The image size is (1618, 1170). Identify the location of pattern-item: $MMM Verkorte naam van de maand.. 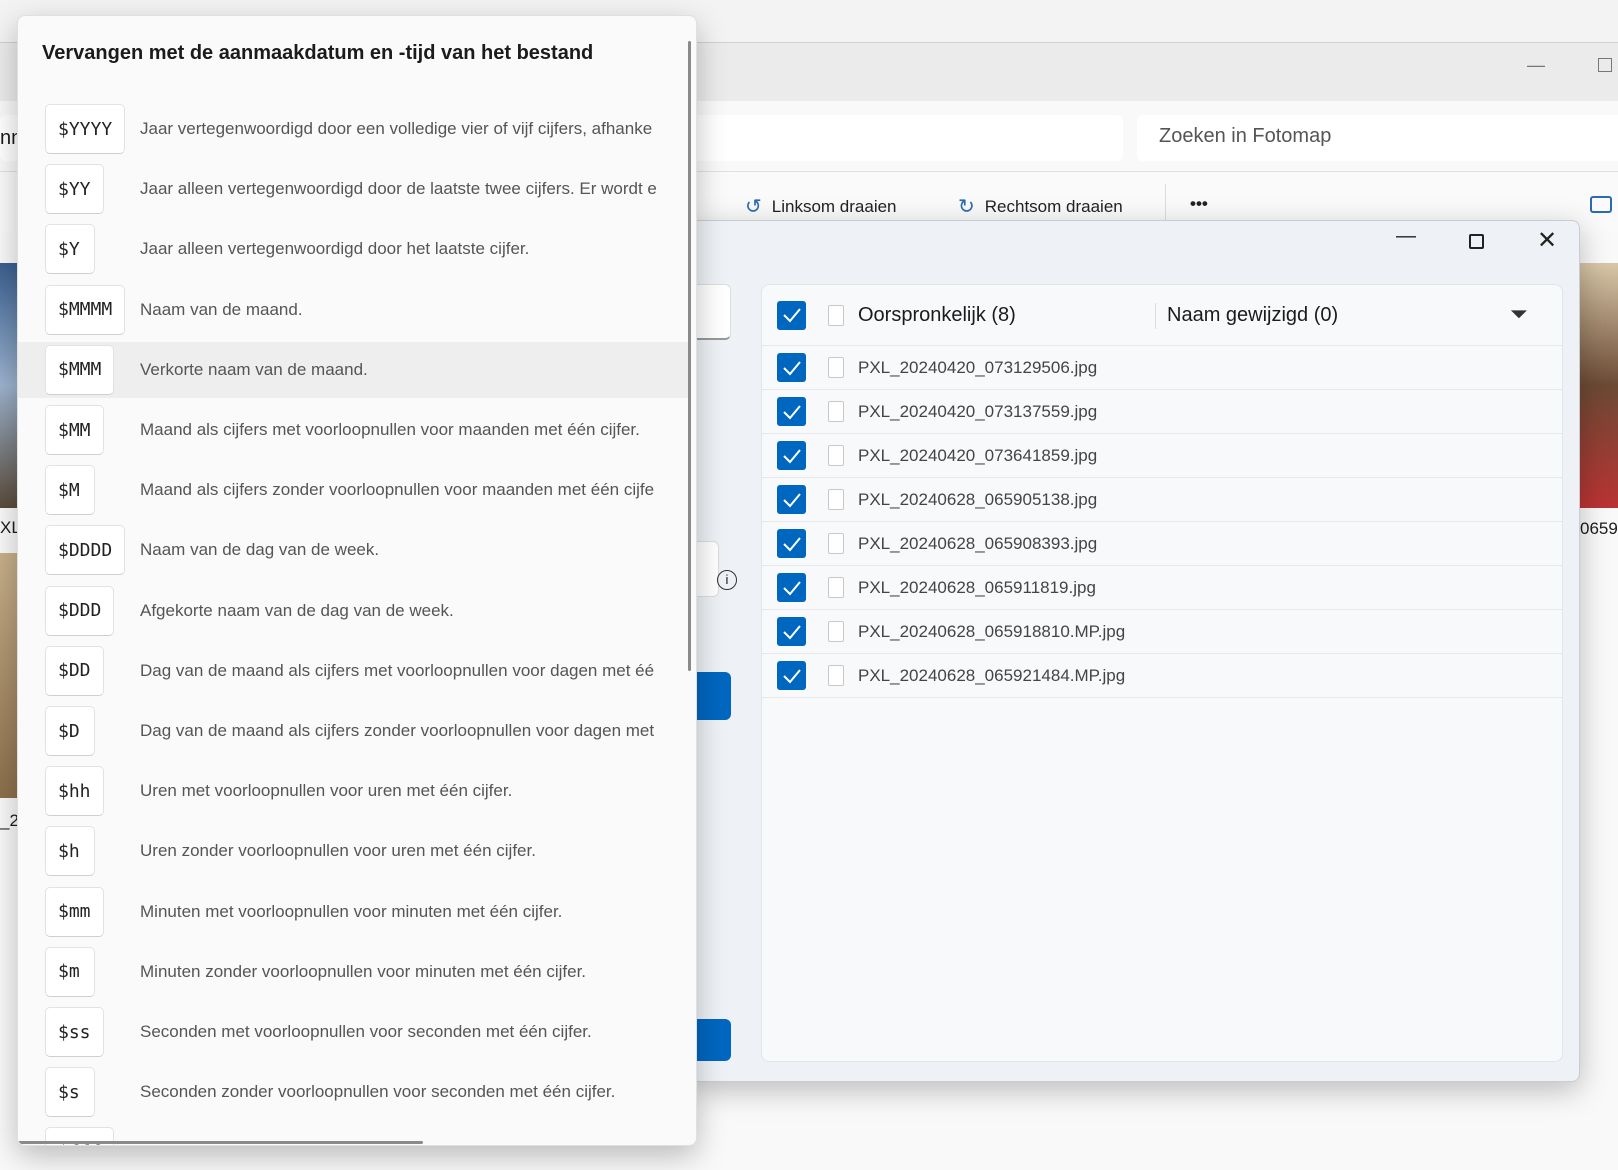
(353, 369).